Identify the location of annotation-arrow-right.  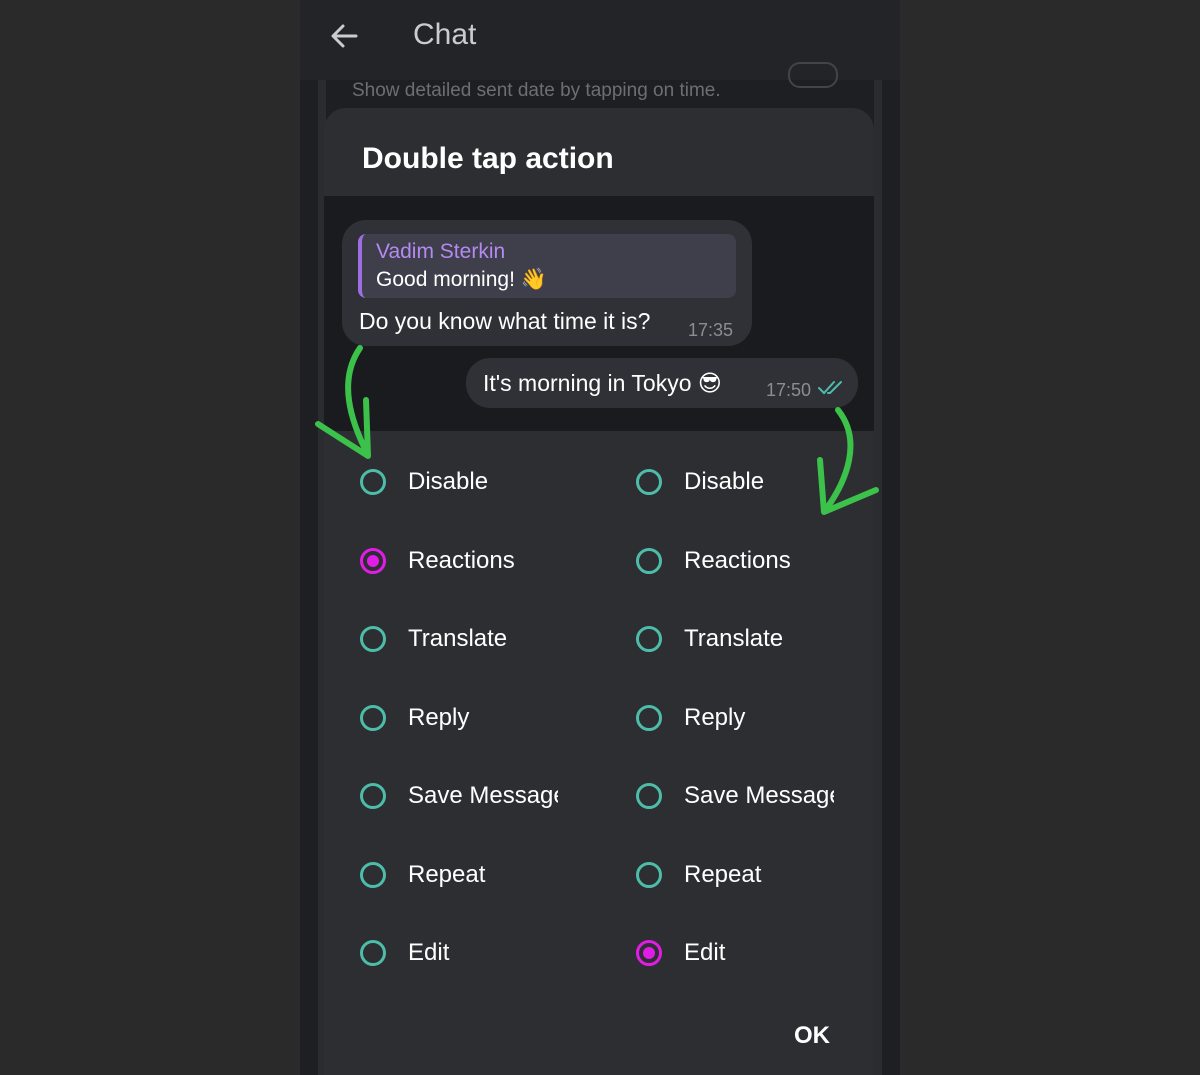
(848, 461).